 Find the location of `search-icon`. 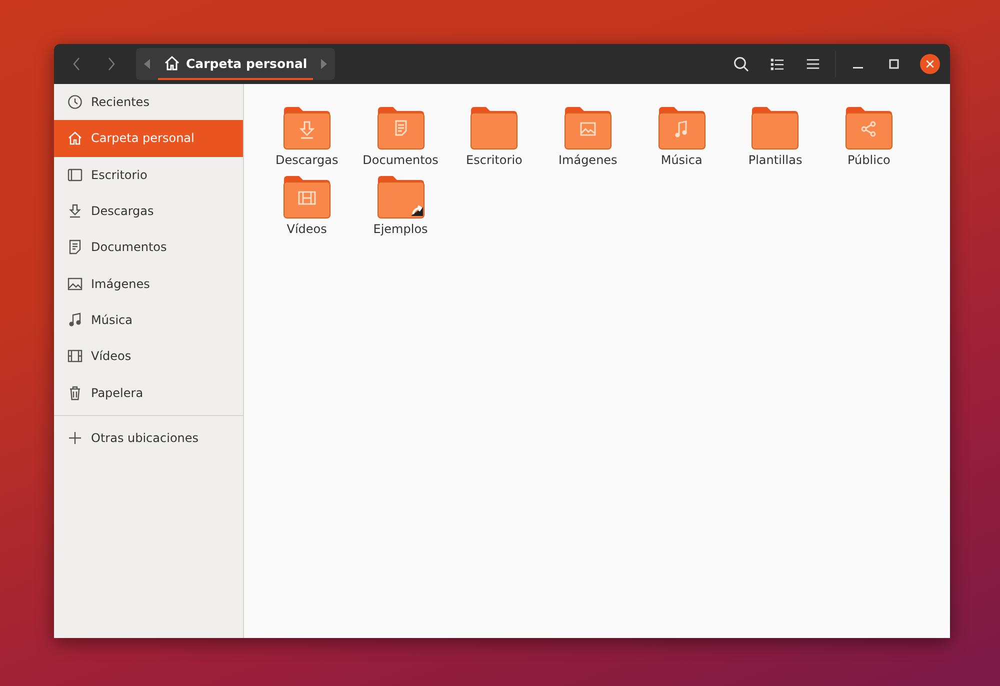

search-icon is located at coordinates (741, 64).